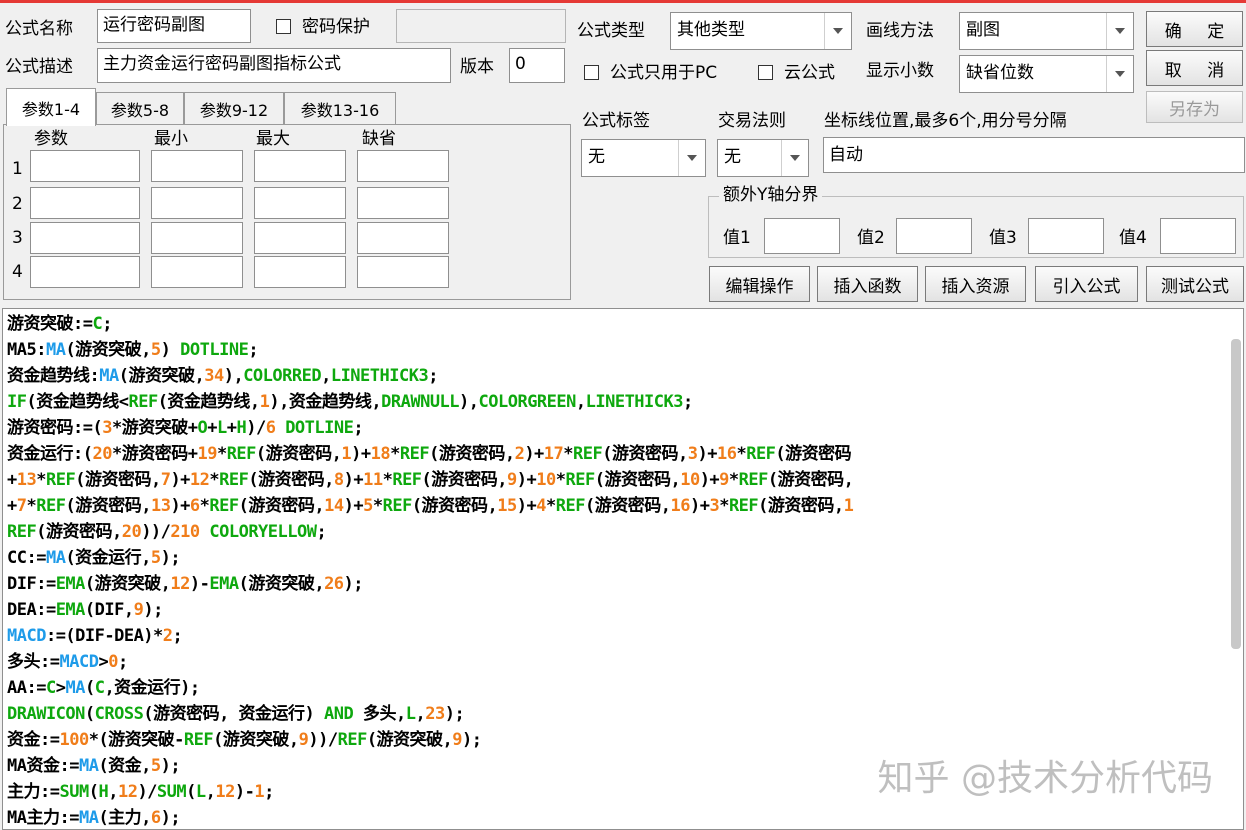 The image size is (1246, 830). Describe the element at coordinates (338, 480) in the screenshot. I see `code-token: 8` at that location.